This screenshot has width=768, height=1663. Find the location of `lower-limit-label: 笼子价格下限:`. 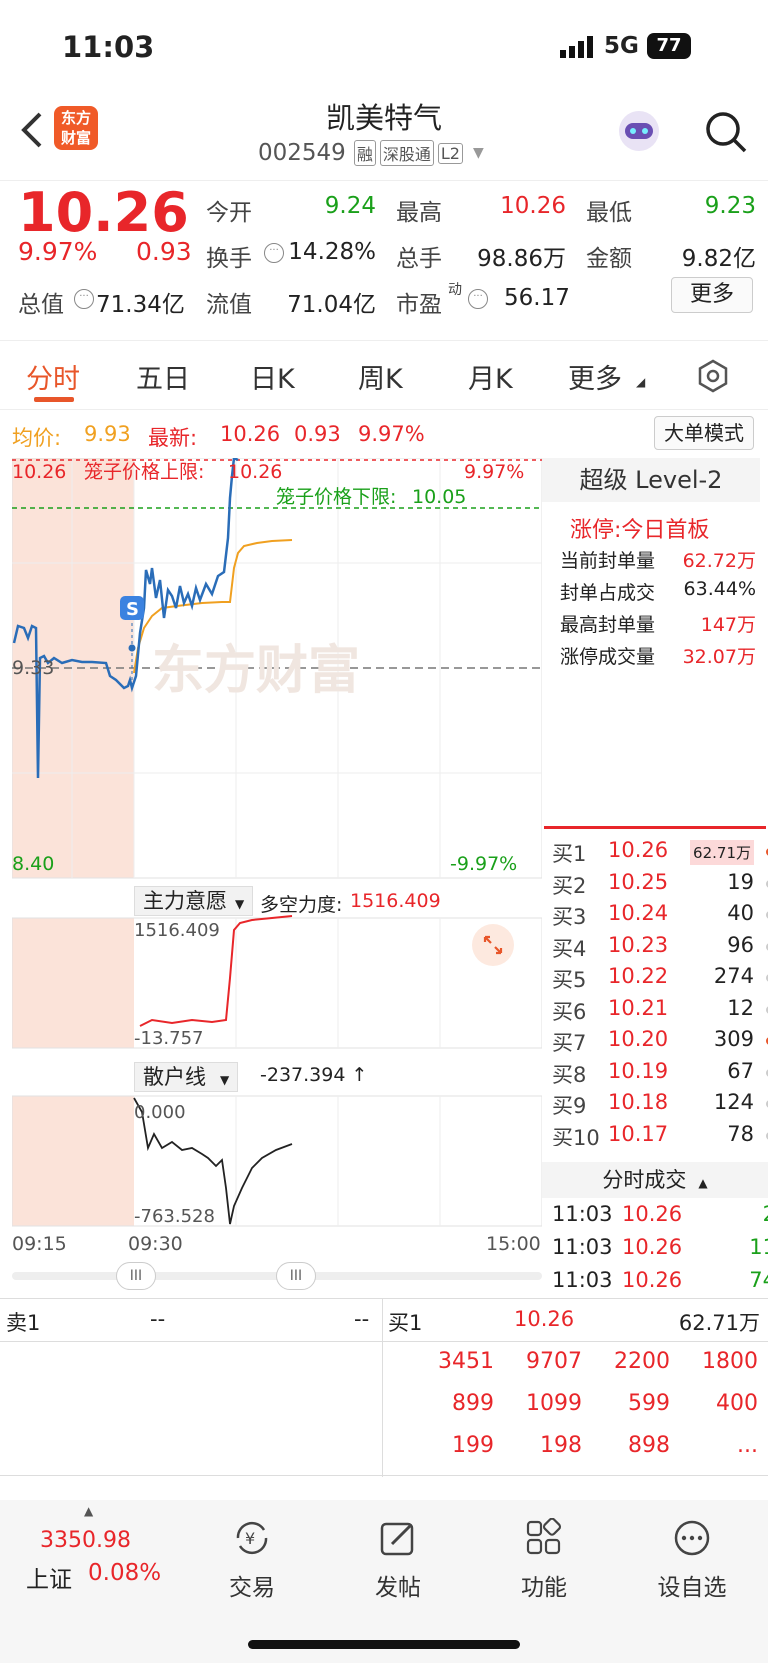

lower-limit-label: 笼子价格下限: is located at coordinates (336, 497).